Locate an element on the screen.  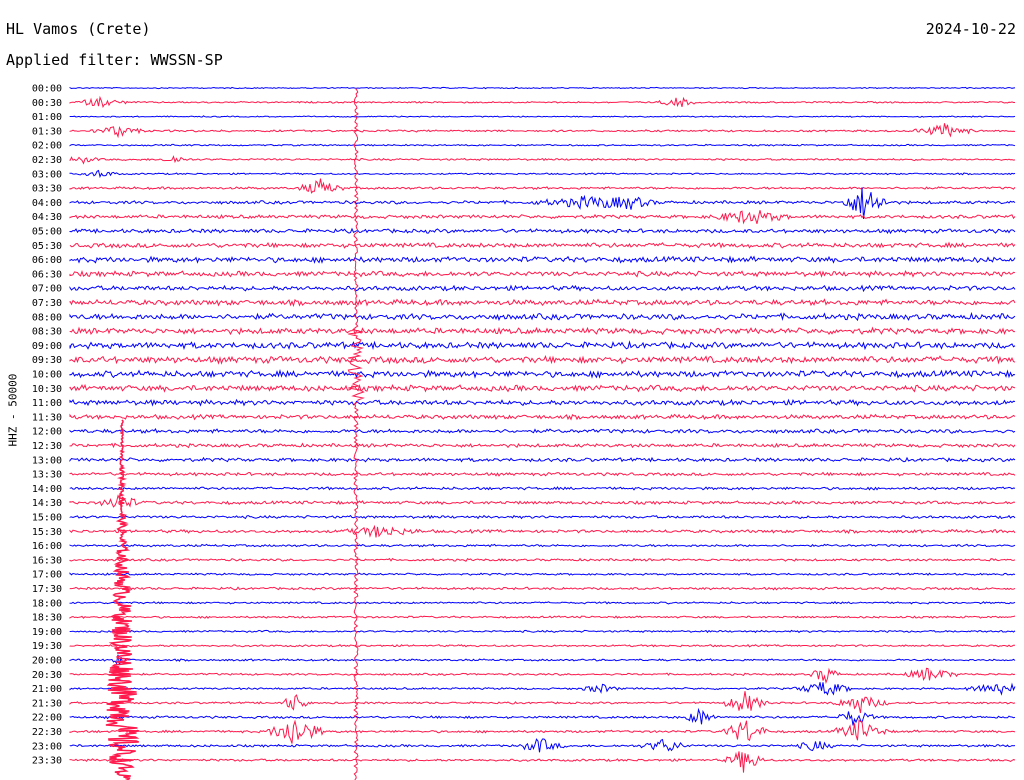
row-time-label: 09:30 is located at coordinates (47, 360).